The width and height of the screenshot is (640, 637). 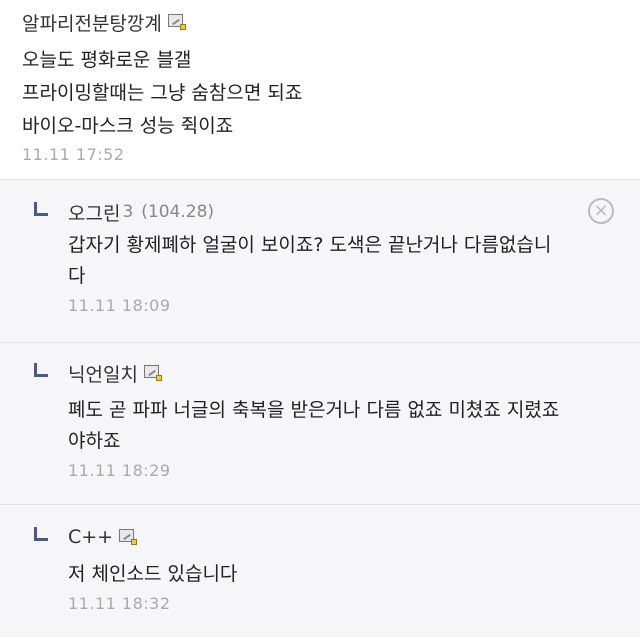 What do you see at coordinates (601, 211) in the screenshot?
I see `delete-icon: ×` at bounding box center [601, 211].